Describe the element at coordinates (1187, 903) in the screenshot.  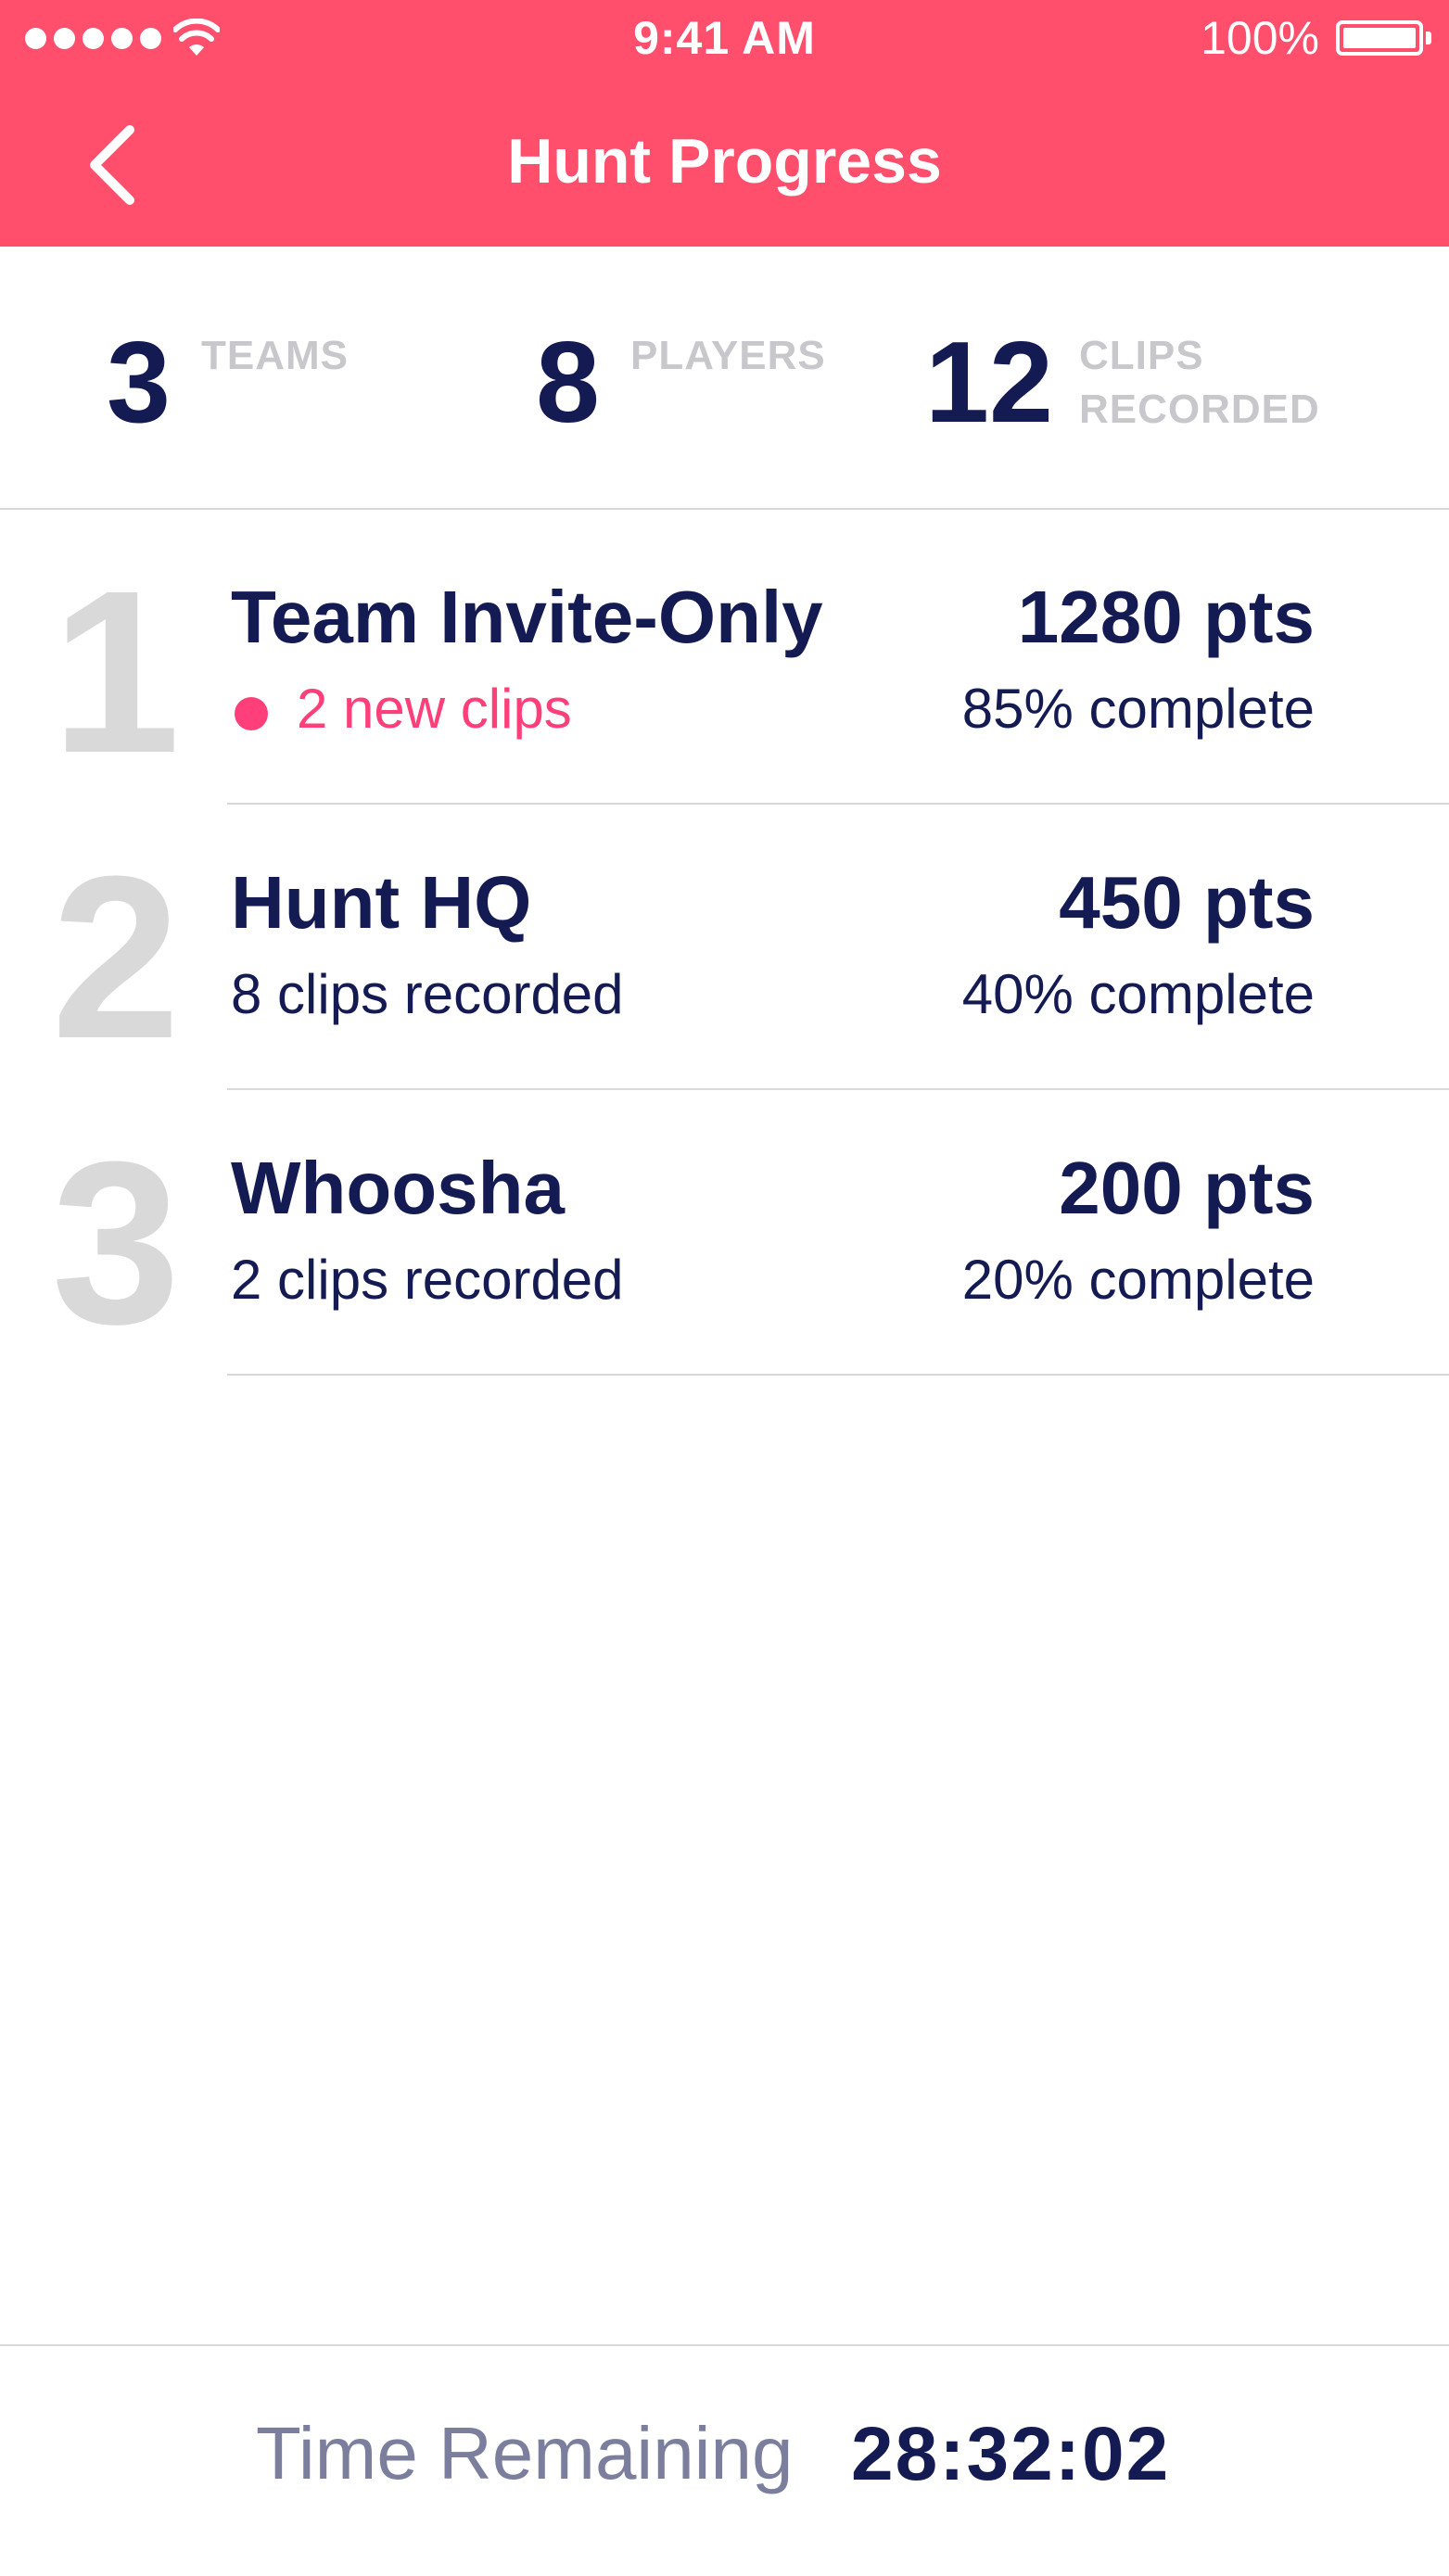
I see `team-points: 450 pts` at that location.